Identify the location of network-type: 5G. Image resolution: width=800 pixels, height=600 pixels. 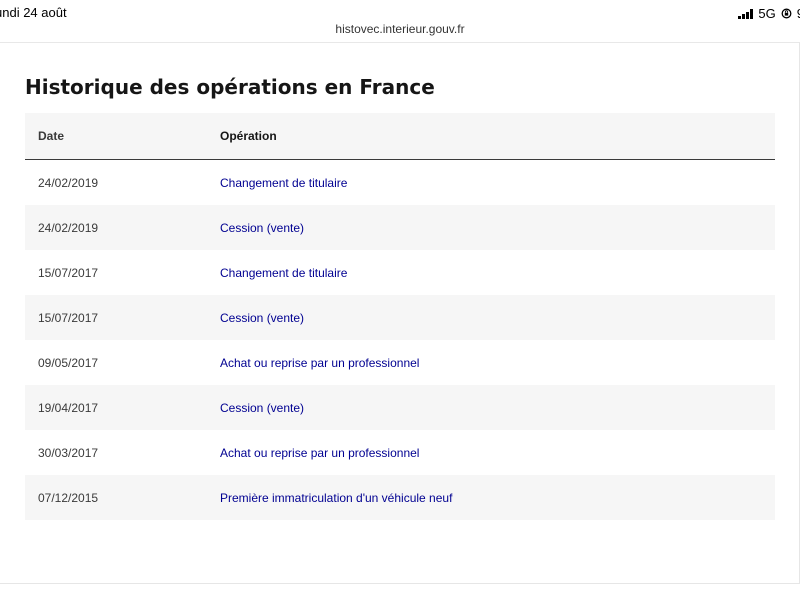
(767, 13).